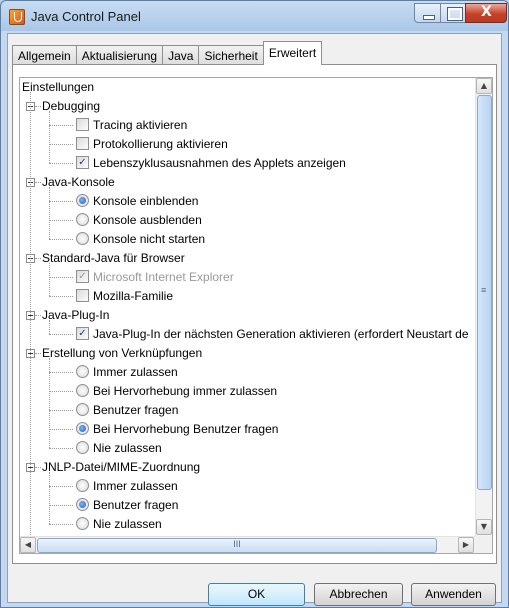  Describe the element at coordinates (135, 486) in the screenshot. I see `option-label: Immer zulassen` at that location.